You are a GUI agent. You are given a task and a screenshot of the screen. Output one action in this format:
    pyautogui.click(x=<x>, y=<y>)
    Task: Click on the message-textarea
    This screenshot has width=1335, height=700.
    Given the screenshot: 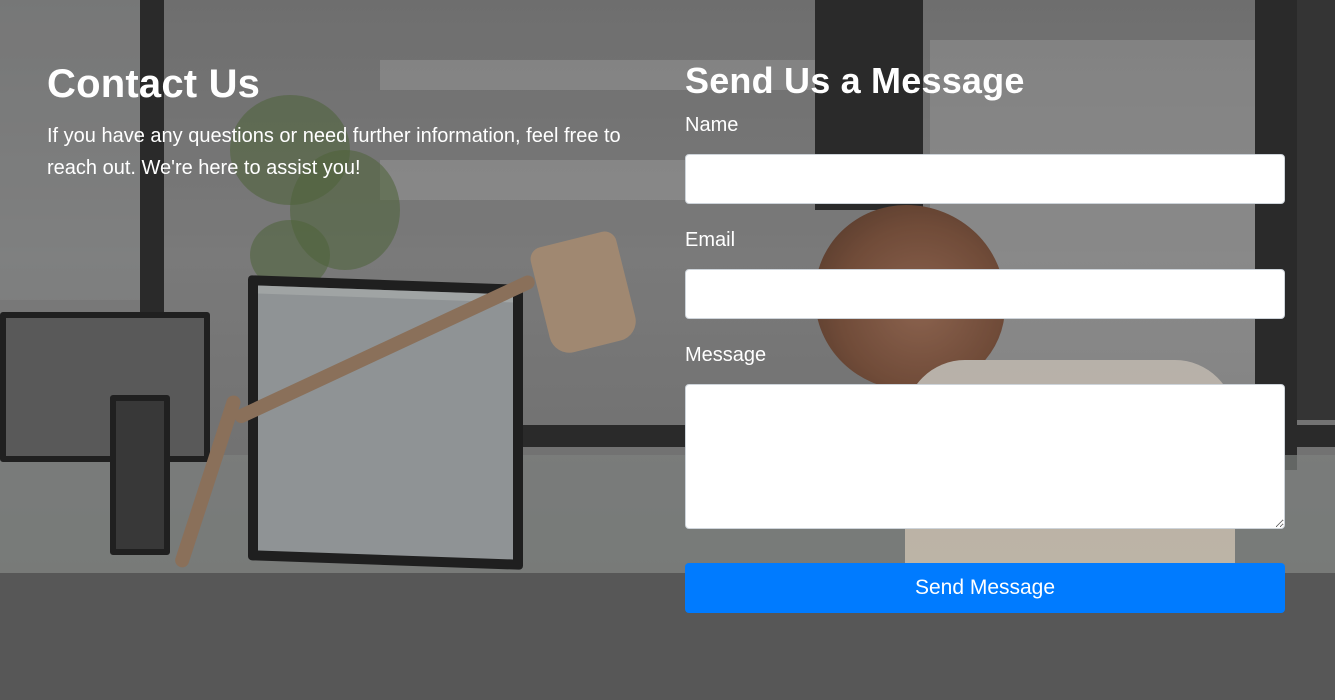 What is the action you would take?
    pyautogui.click(x=985, y=456)
    